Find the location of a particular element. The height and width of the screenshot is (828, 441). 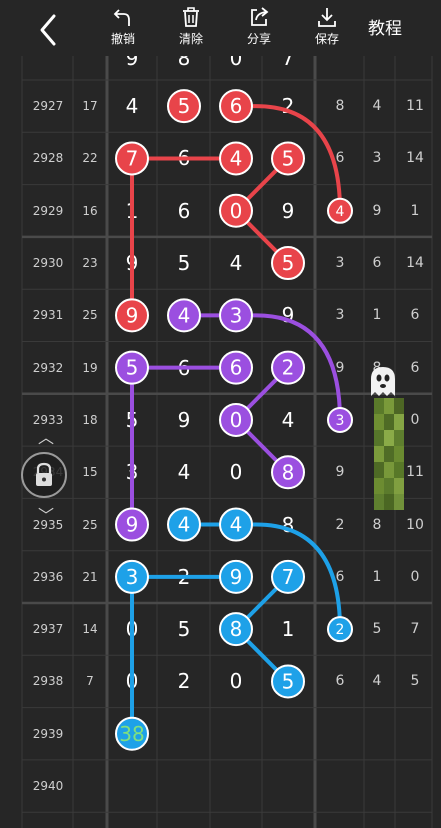

share-button: 分享 is located at coordinates (259, 29).